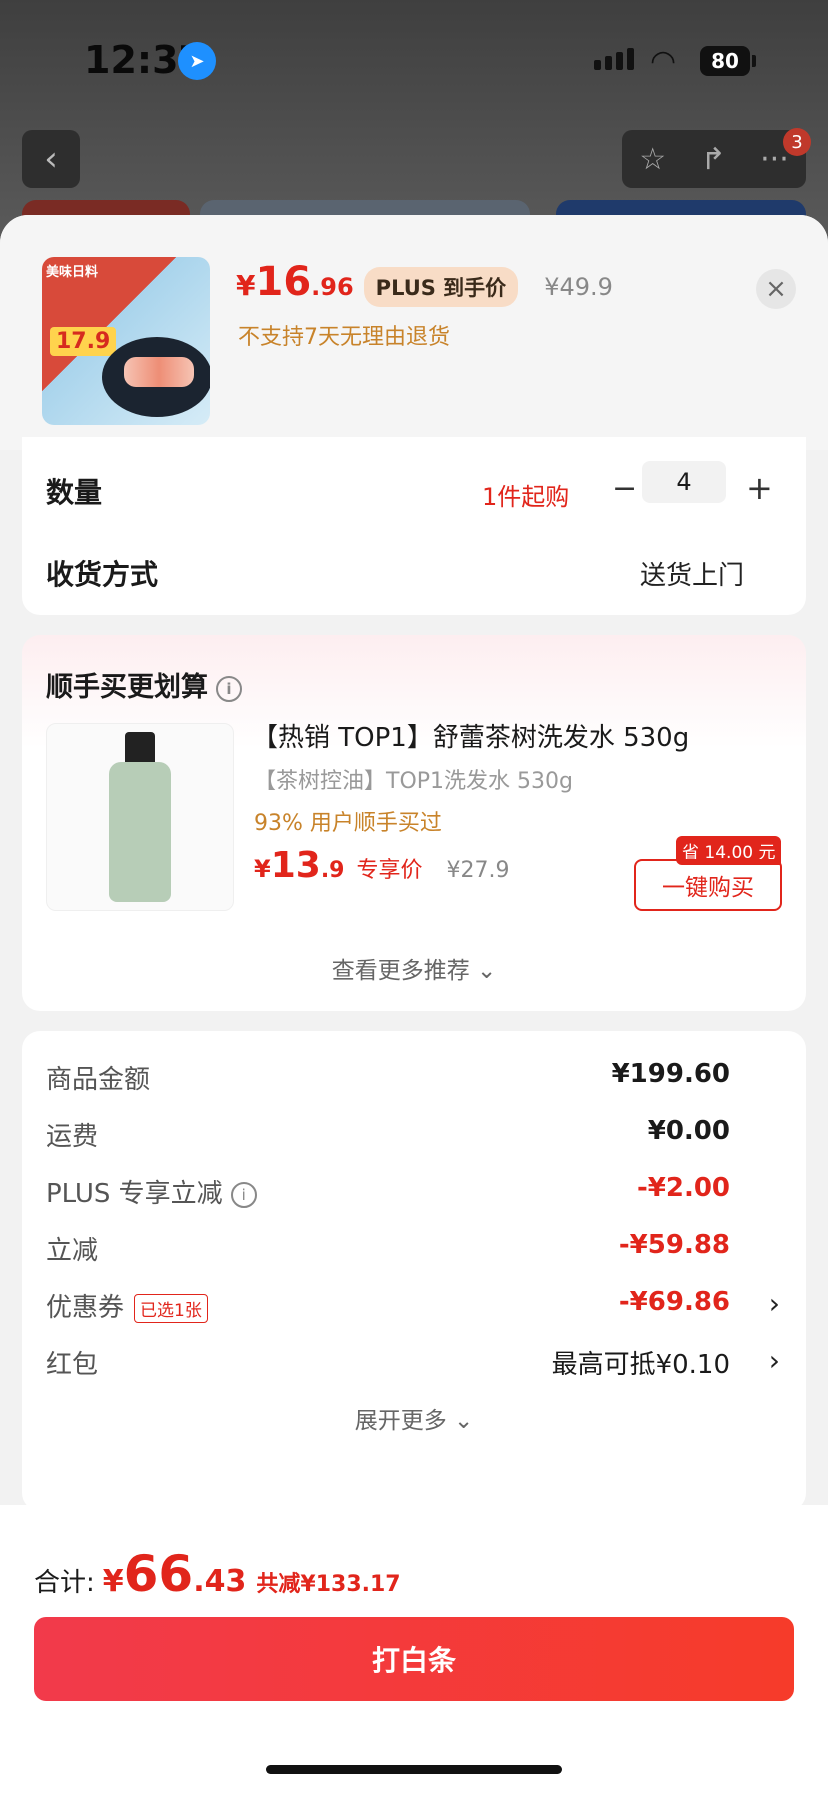  I want to click on fee-value: -¥59.88, so click(674, 1245).